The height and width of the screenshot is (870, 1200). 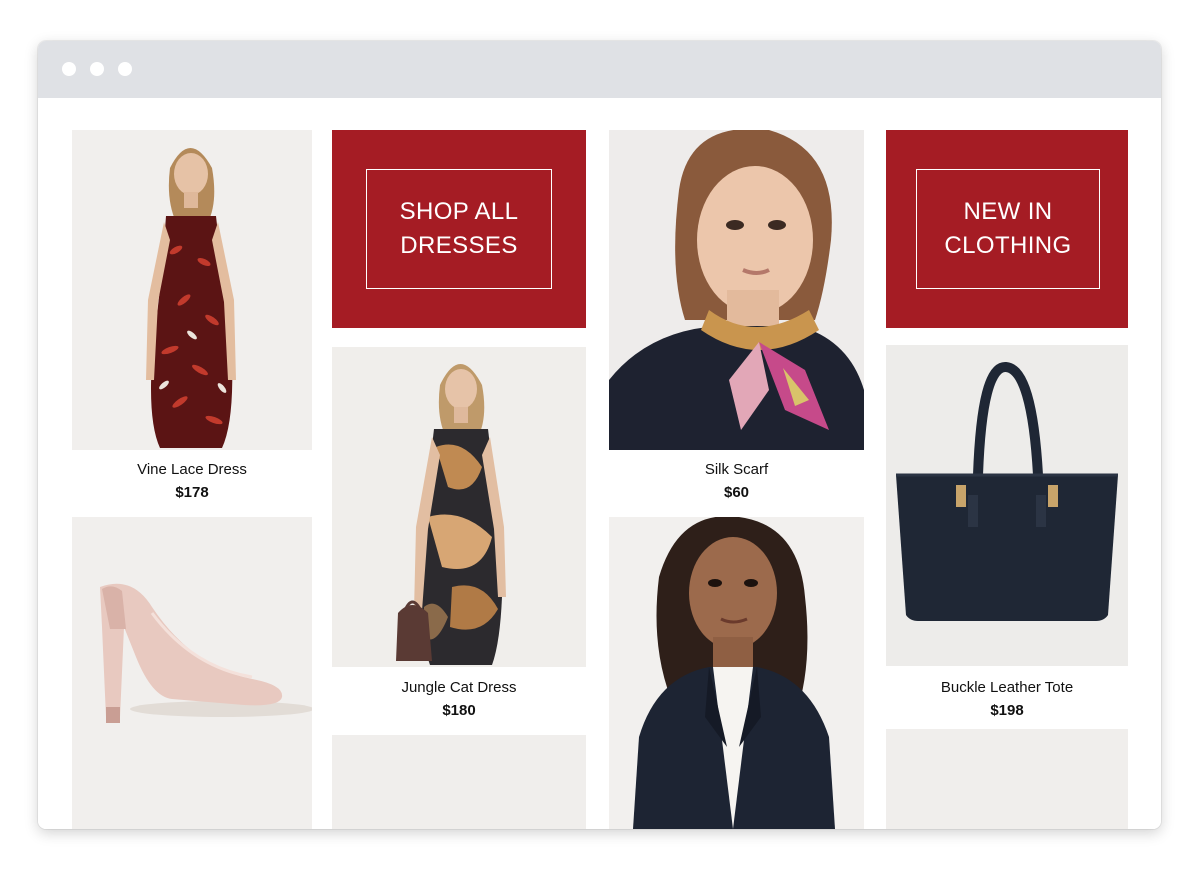 What do you see at coordinates (192, 481) in the screenshot?
I see `product-caption: Vine Lace Dress $178` at bounding box center [192, 481].